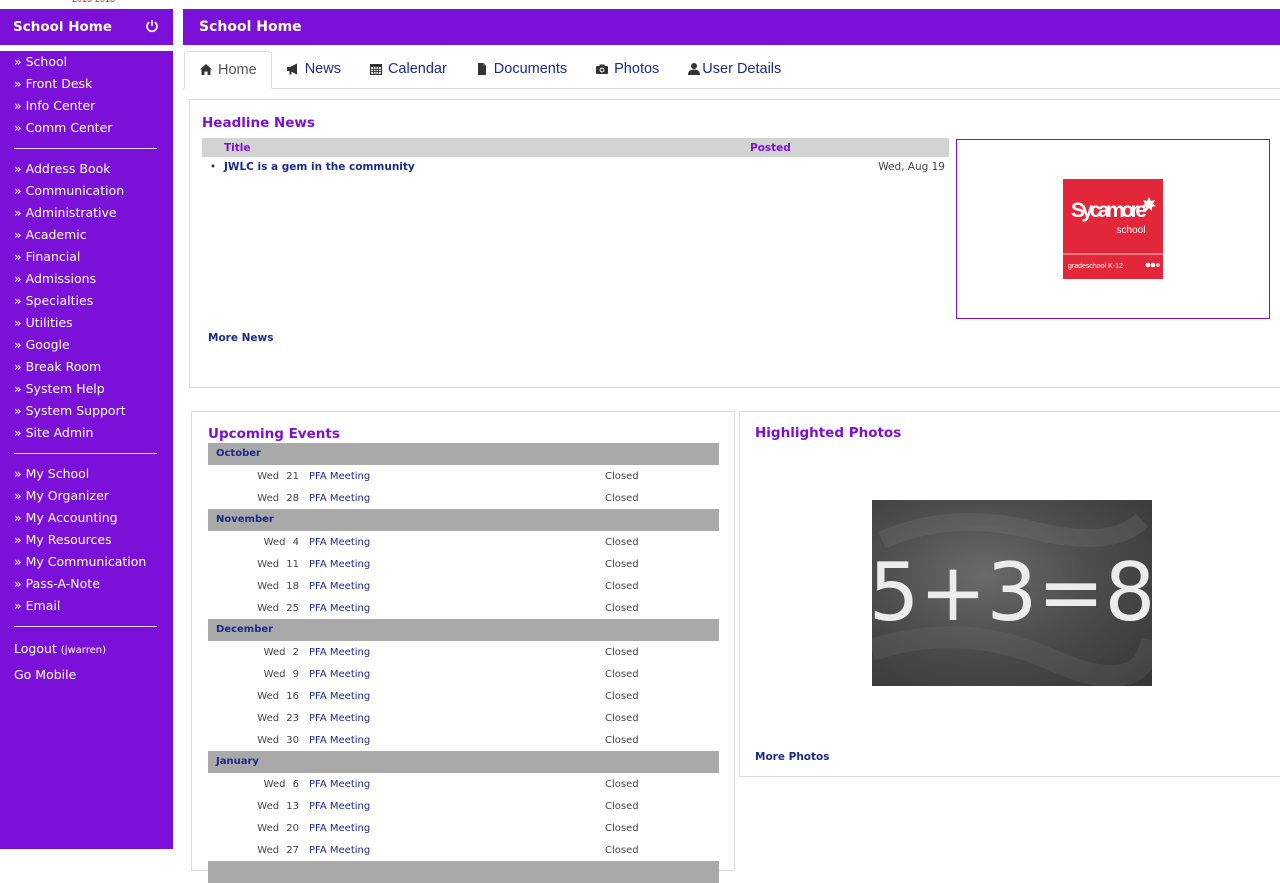 The image size is (1280, 883). Describe the element at coordinates (281, 784) in the screenshot. I see `event-date: Wed 6` at that location.